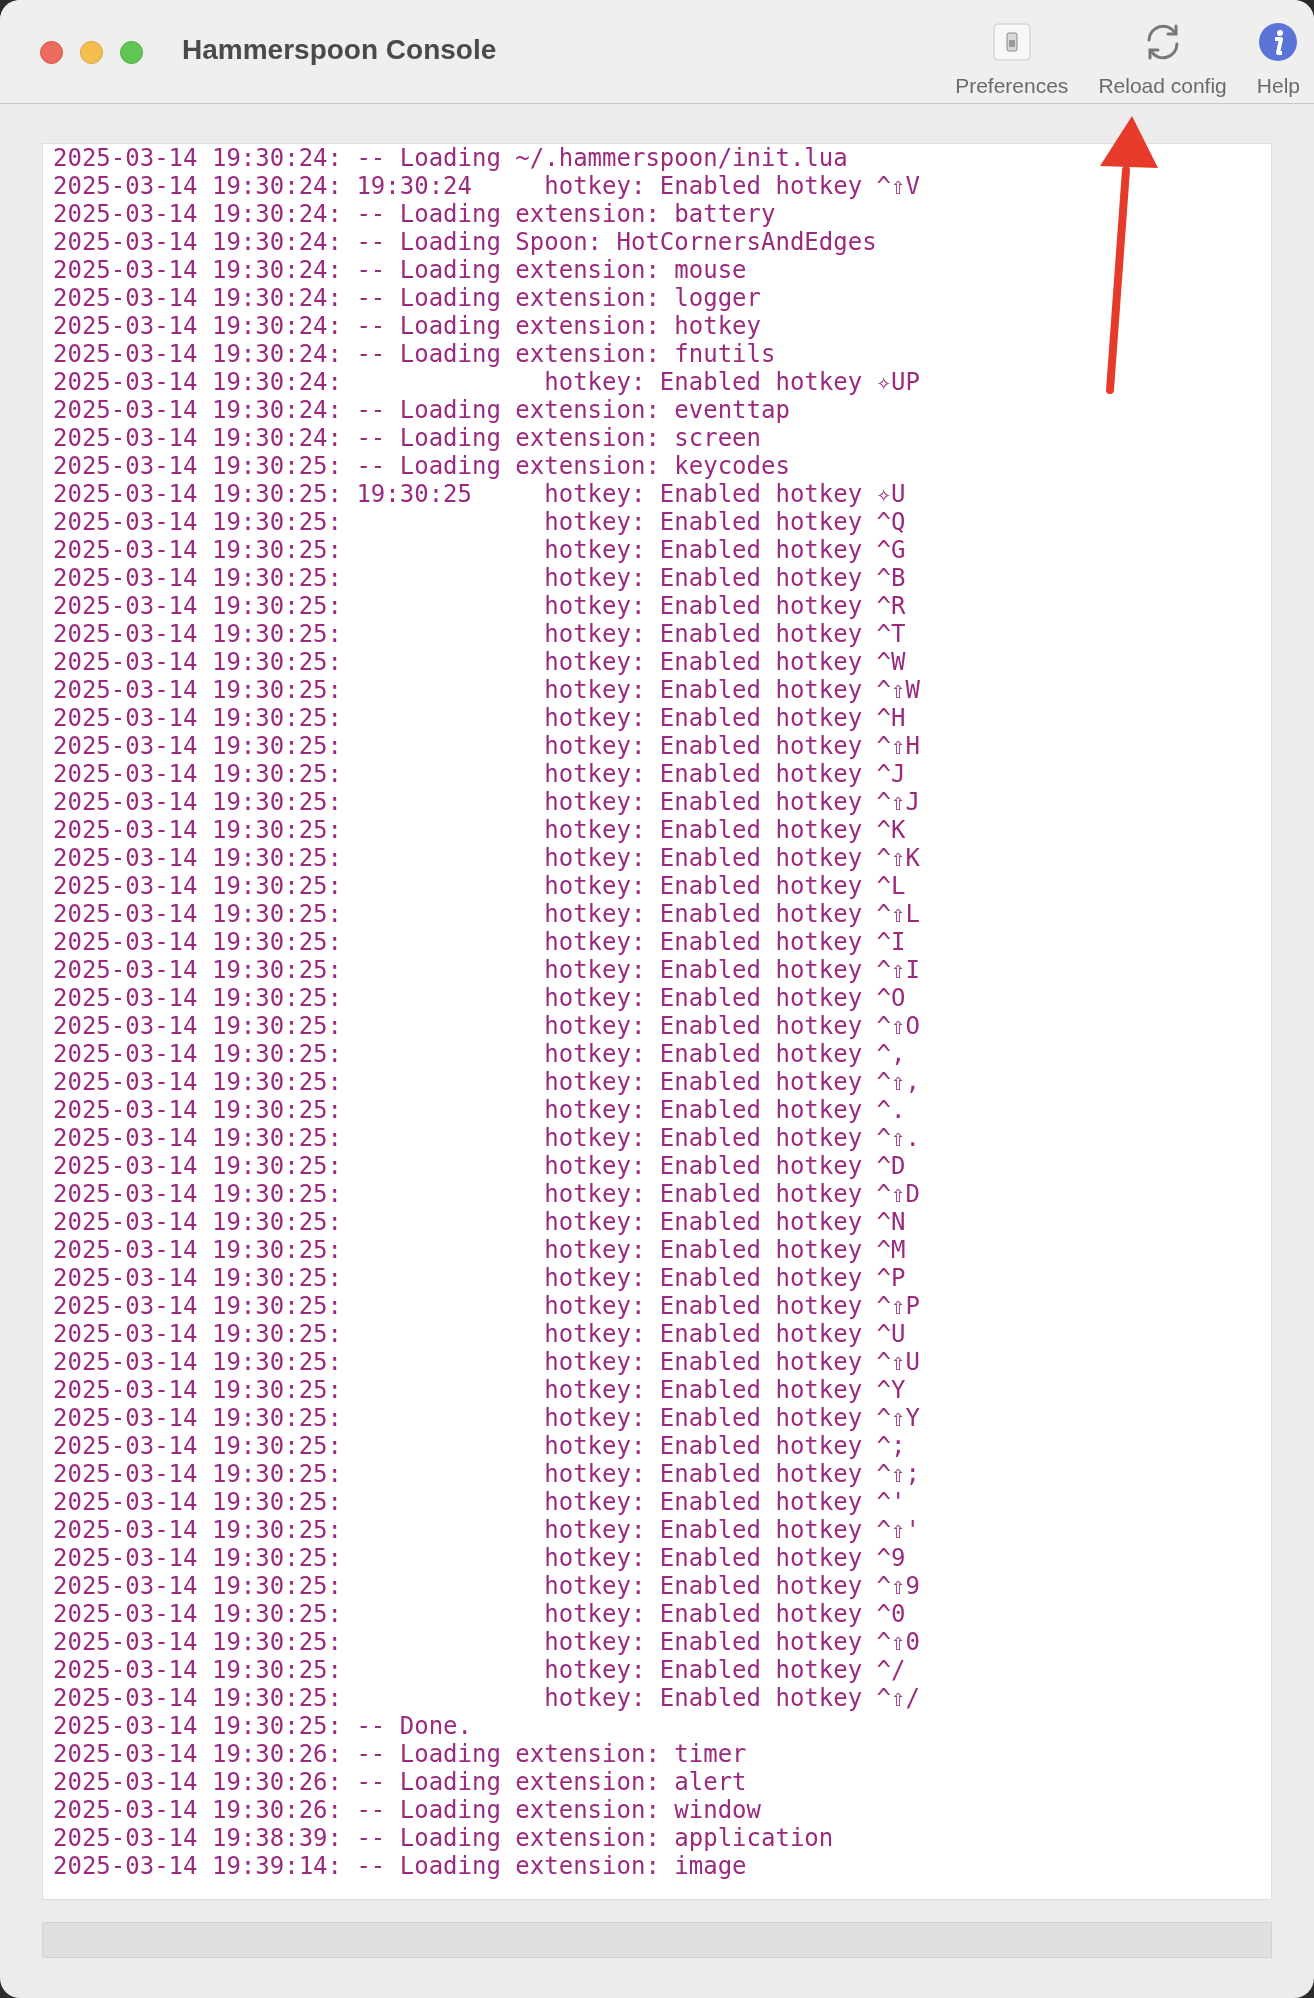 Image resolution: width=1314 pixels, height=1998 pixels. Describe the element at coordinates (1011, 42) in the screenshot. I see `switch-icon` at that location.